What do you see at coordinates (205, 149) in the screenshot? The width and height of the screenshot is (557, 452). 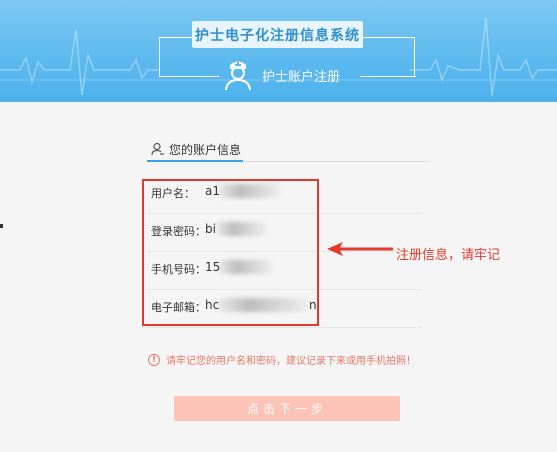 I see `tab-account-info-label: 您的账户信息` at bounding box center [205, 149].